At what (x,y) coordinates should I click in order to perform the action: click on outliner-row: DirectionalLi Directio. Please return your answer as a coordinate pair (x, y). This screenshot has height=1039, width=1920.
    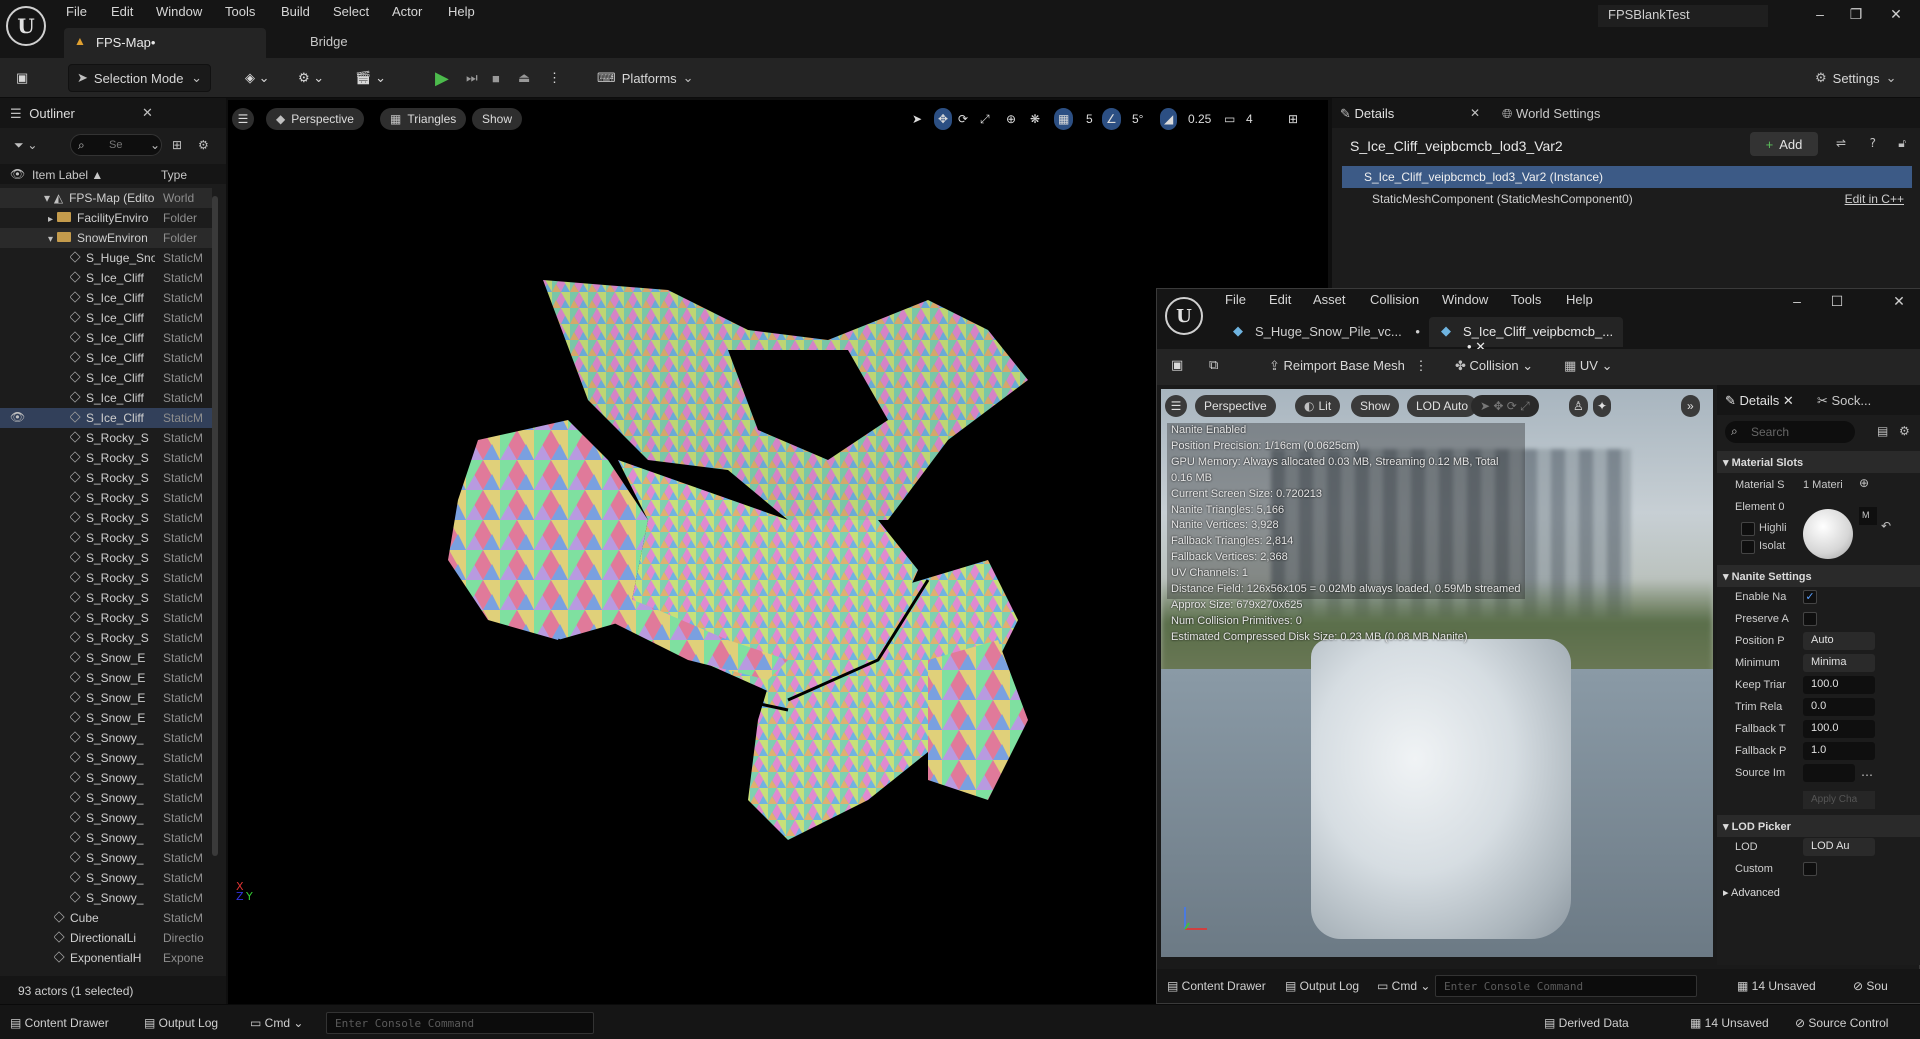
    Looking at the image, I should click on (106, 938).